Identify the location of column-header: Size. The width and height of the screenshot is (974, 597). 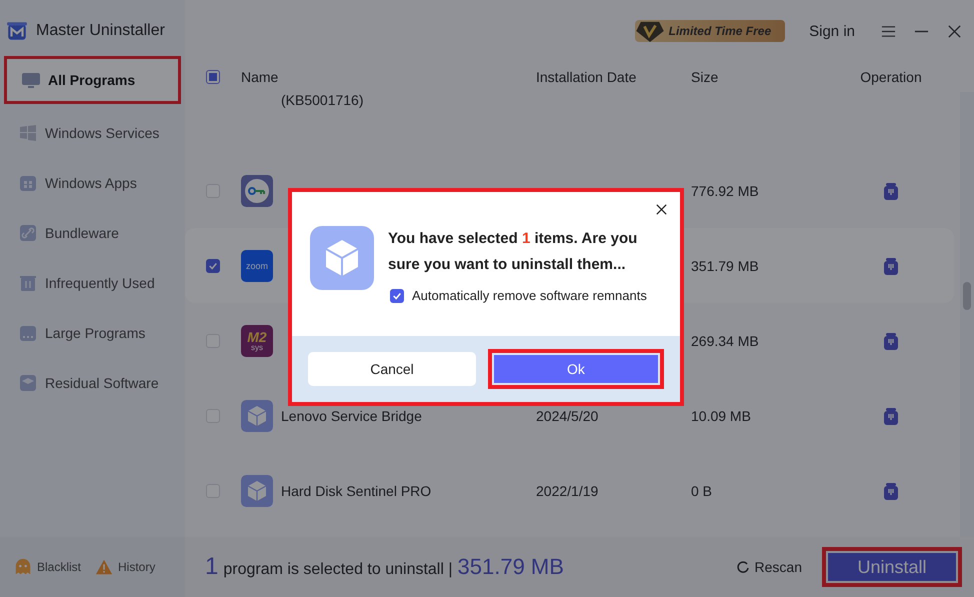
(705, 77).